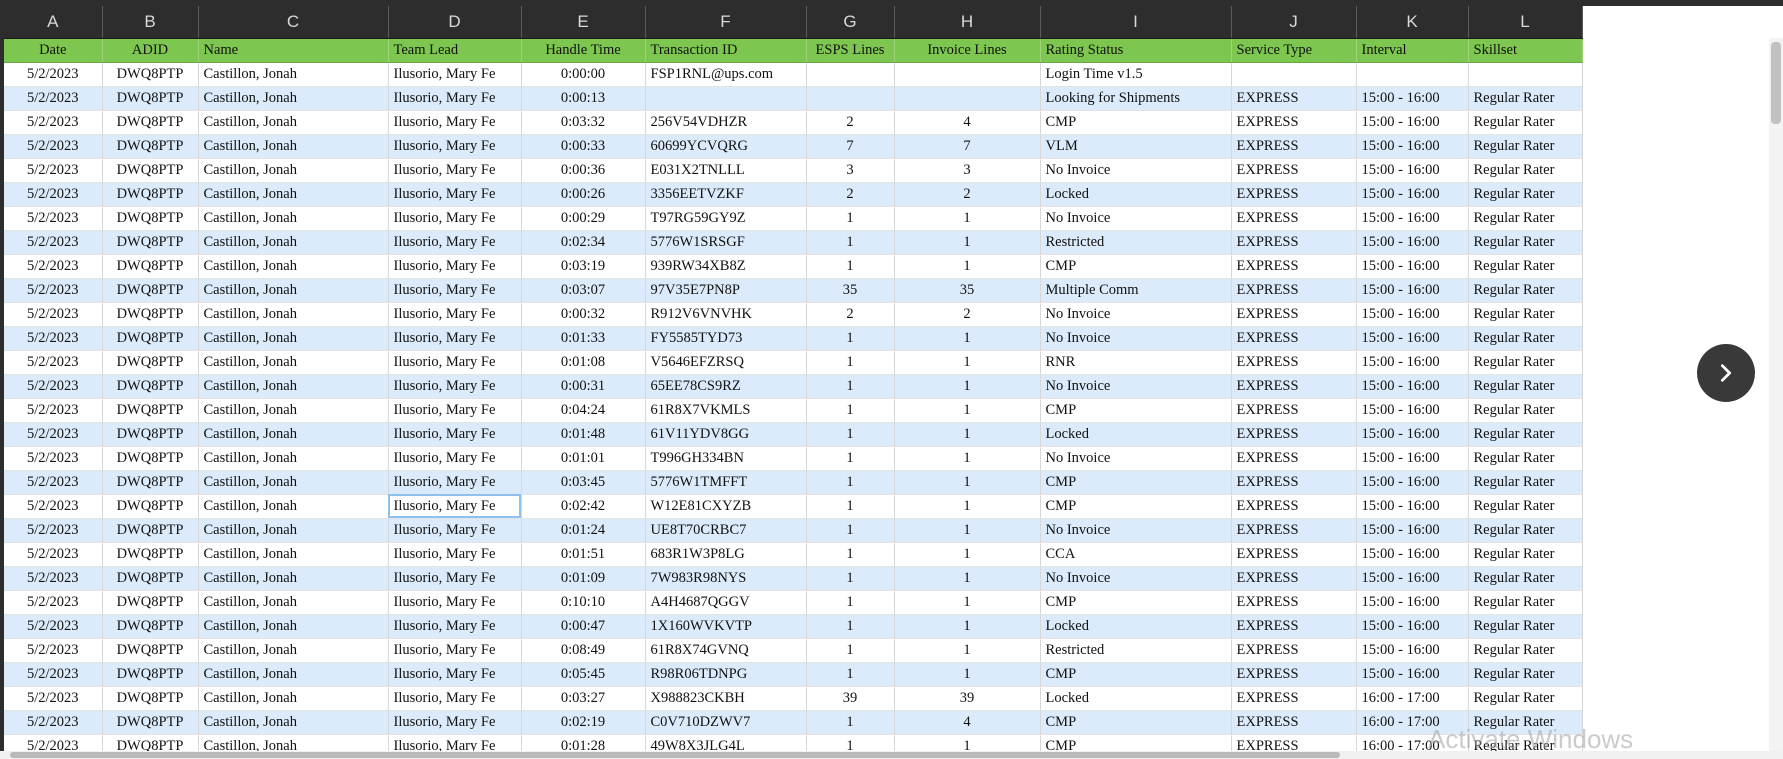  I want to click on grid-cell: 0:00:29, so click(583, 218).